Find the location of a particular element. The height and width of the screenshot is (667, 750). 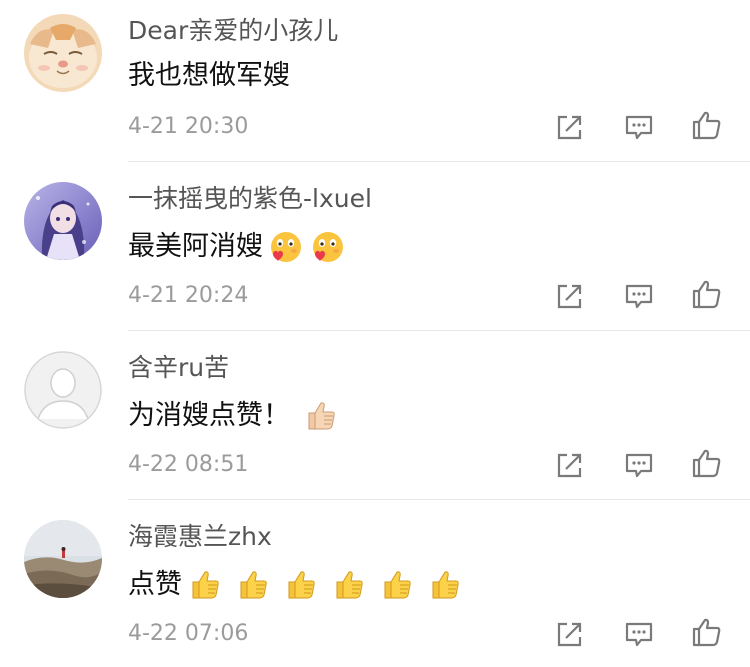

comment-text: 最美阿消嫂 is located at coordinates (236, 247).